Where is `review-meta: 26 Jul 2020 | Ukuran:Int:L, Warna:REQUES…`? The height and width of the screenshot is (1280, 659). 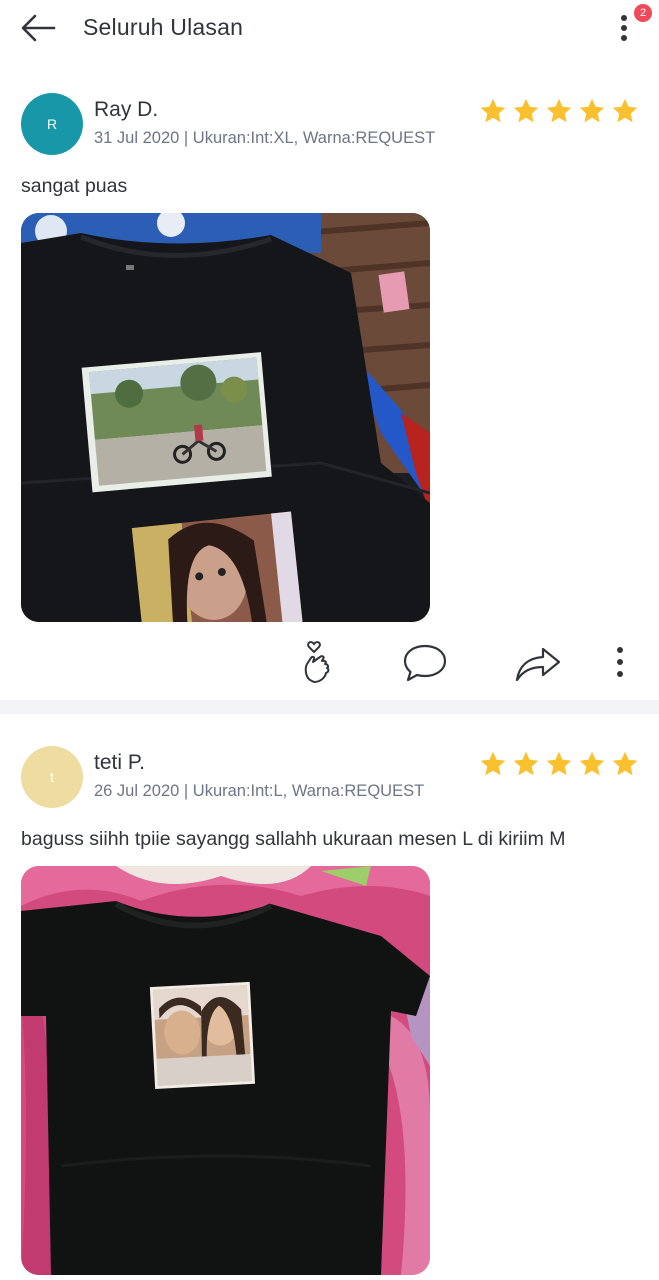 review-meta: 26 Jul 2020 | Ukuran:Int:L, Warna:REQUES… is located at coordinates (259, 791).